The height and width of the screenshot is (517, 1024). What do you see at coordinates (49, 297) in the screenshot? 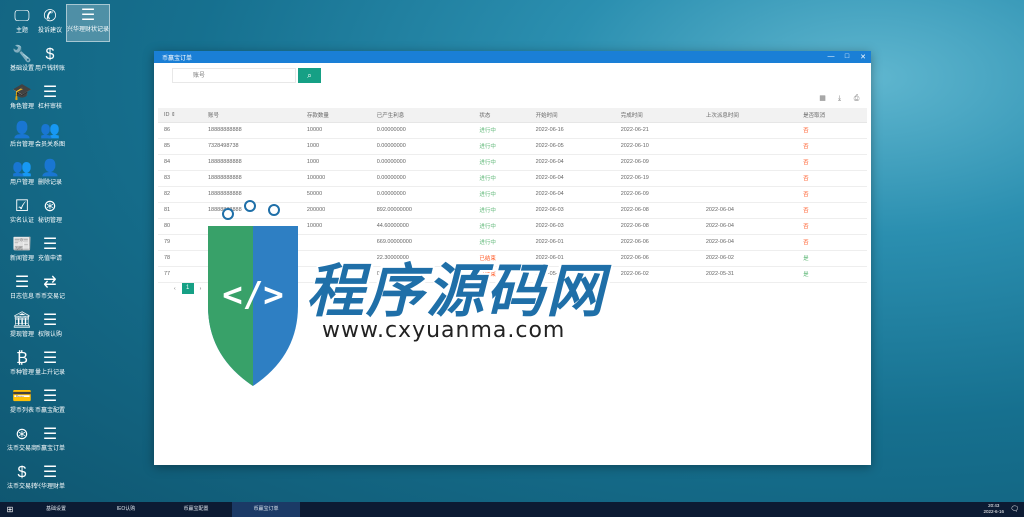
I see `desktop-icon-label: 币币交易记` at bounding box center [49, 297].